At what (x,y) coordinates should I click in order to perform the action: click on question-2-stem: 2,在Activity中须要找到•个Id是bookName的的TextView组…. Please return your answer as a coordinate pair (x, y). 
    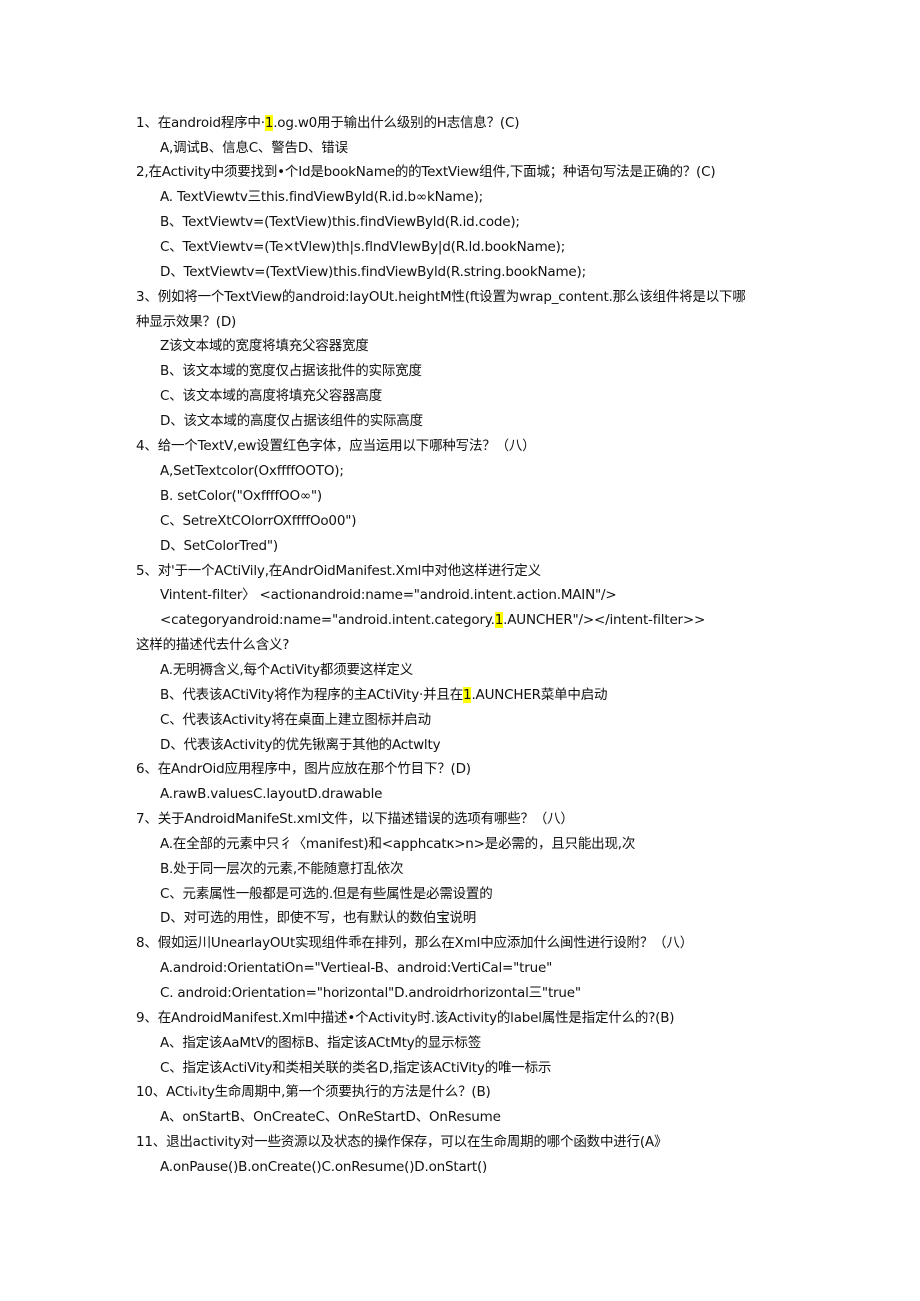
    Looking at the image, I should click on (426, 172).